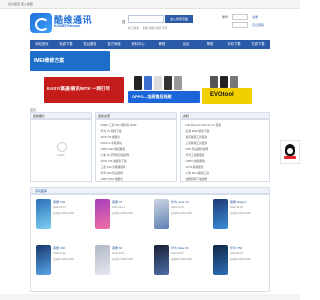  What do you see at coordinates (226, 179) in the screenshot?
I see `list-item: · 线刷固件下载说明` at bounding box center [226, 179].